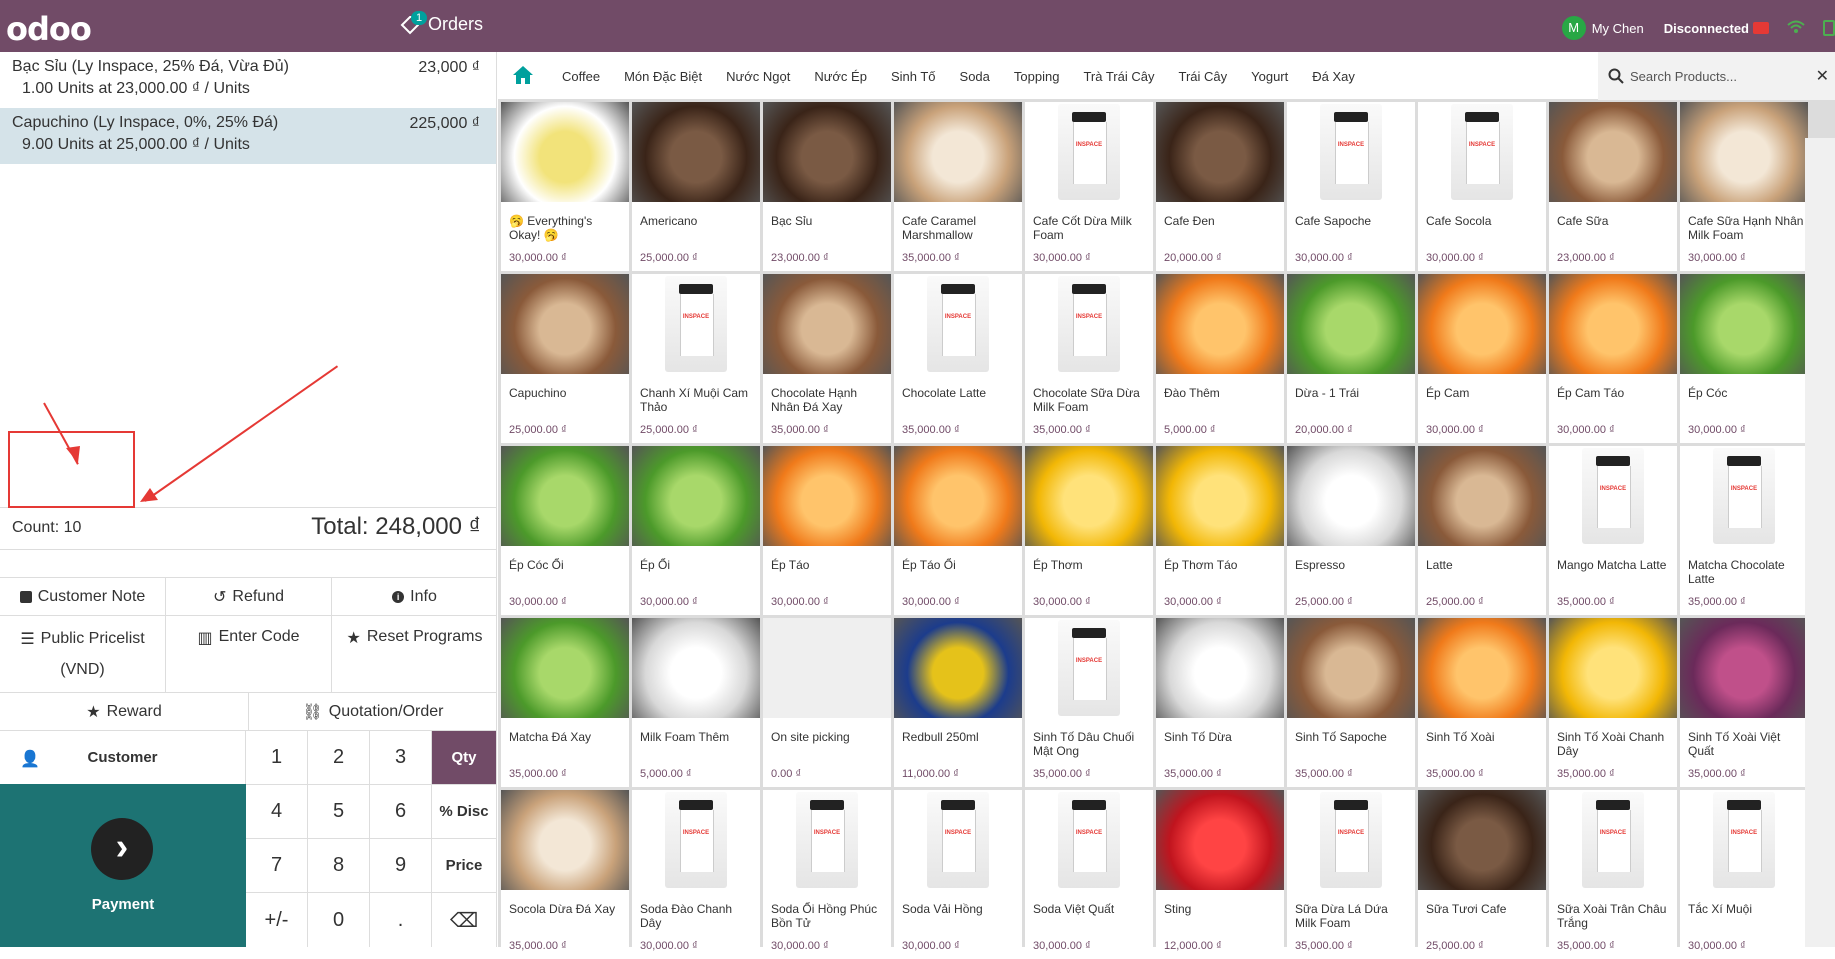 The width and height of the screenshot is (1835, 959). What do you see at coordinates (1269, 76) in the screenshot?
I see `category-tab: Yogurt` at bounding box center [1269, 76].